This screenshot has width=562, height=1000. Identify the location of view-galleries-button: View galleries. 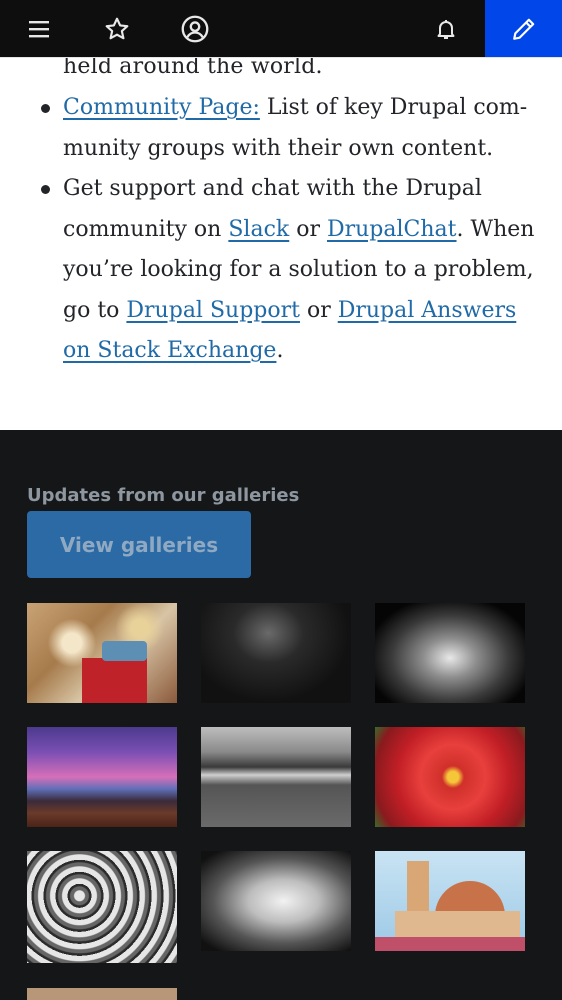
(139, 544).